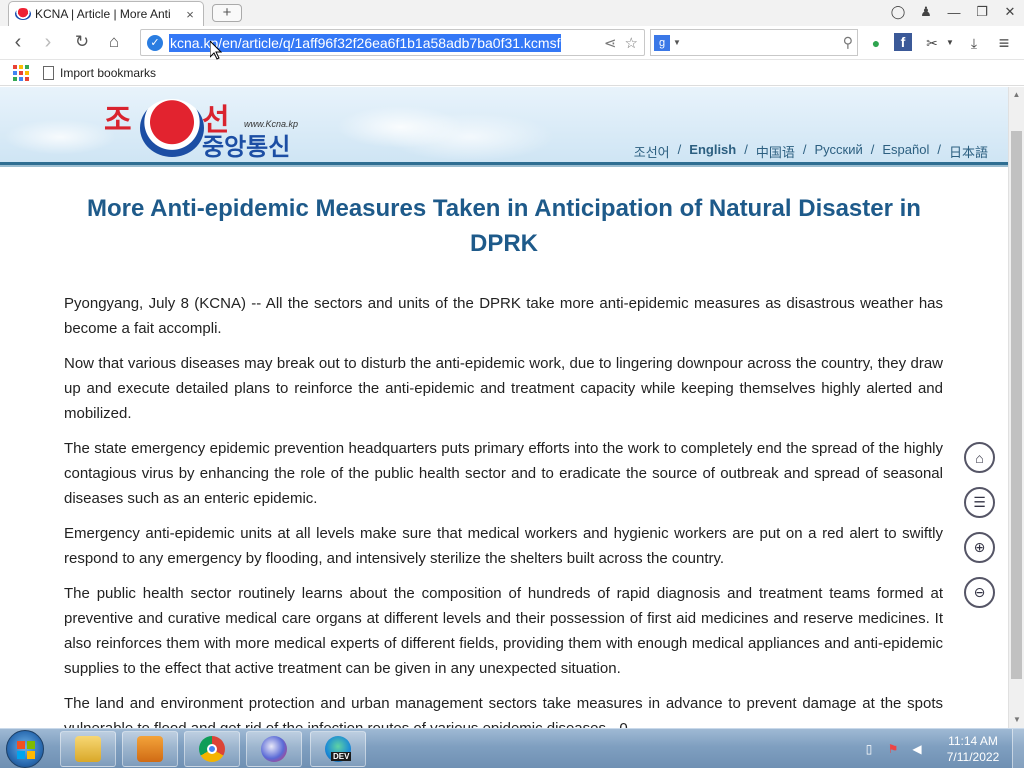  I want to click on system-clock: 11:14 AM 7/11/2022, so click(973, 749).